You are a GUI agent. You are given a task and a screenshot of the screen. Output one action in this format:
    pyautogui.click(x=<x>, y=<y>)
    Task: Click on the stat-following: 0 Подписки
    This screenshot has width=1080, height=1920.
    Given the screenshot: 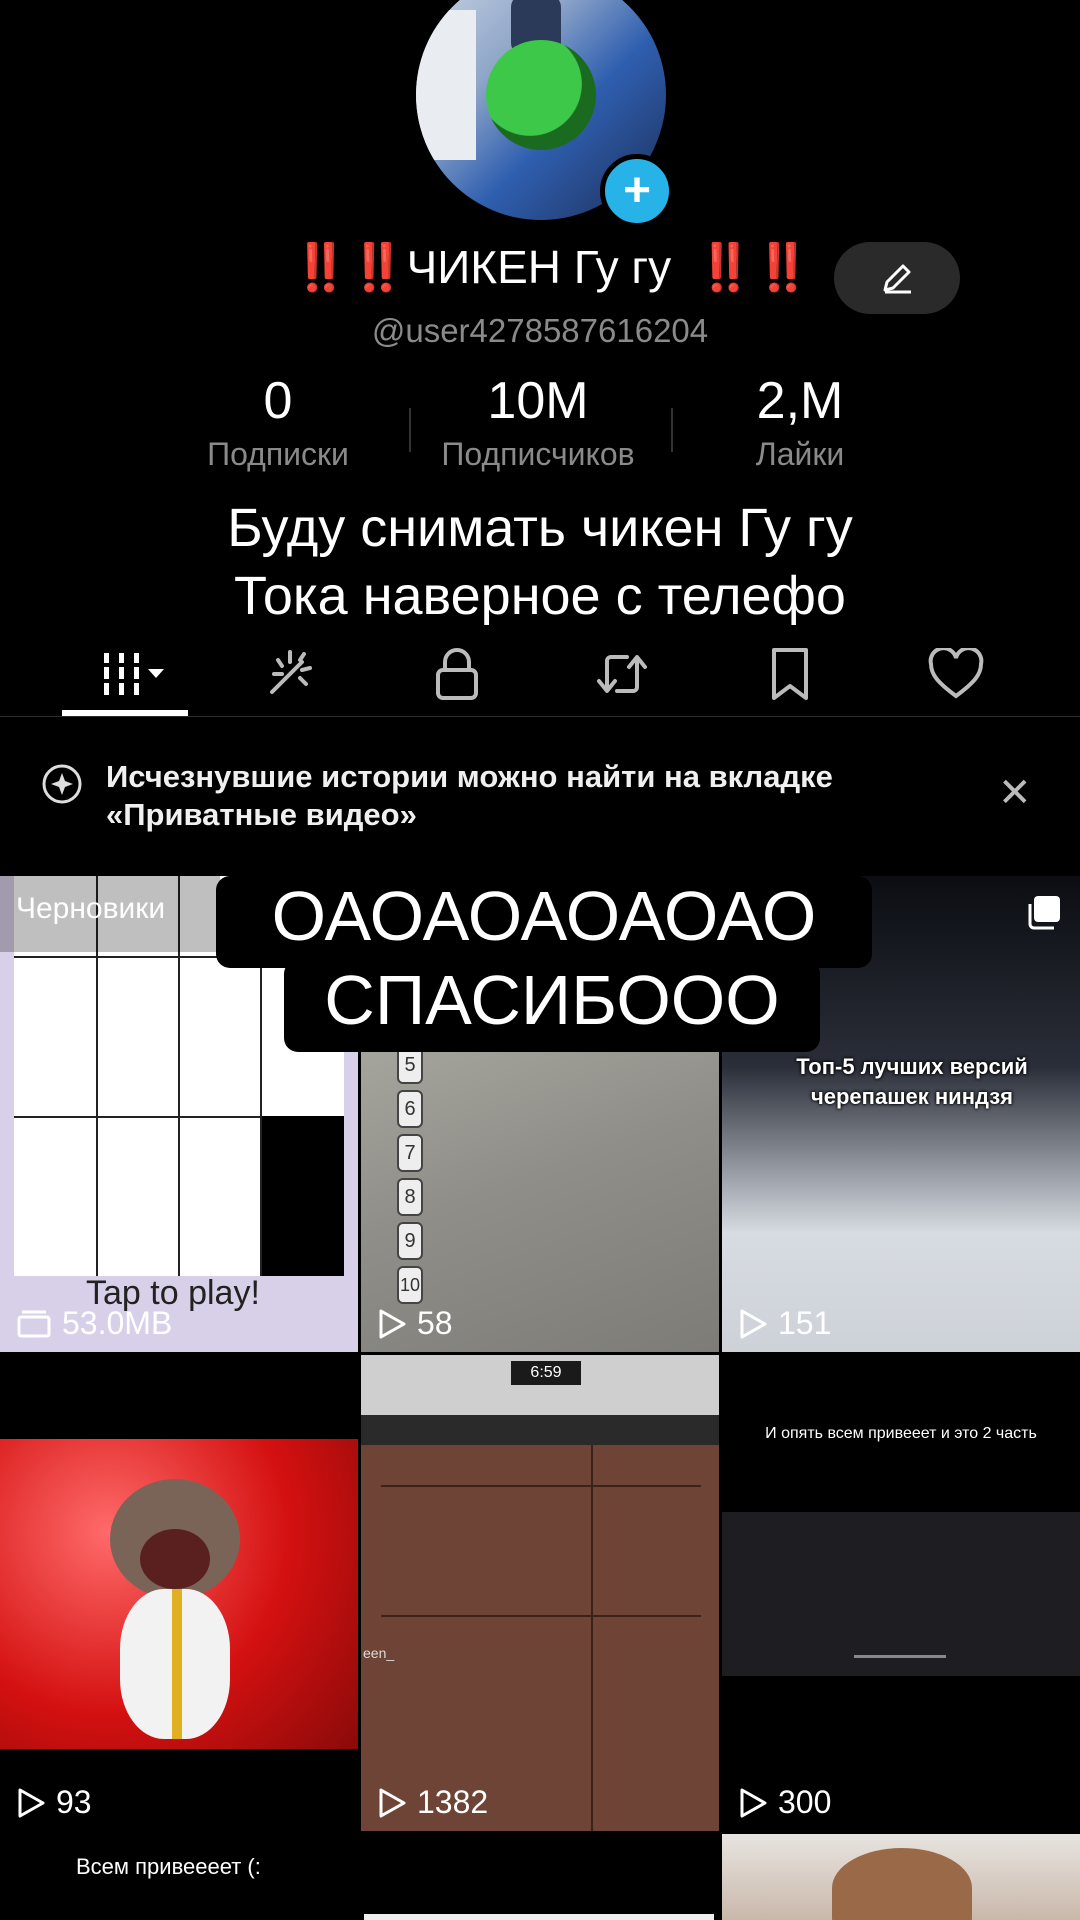 What is the action you would take?
    pyautogui.click(x=278, y=421)
    